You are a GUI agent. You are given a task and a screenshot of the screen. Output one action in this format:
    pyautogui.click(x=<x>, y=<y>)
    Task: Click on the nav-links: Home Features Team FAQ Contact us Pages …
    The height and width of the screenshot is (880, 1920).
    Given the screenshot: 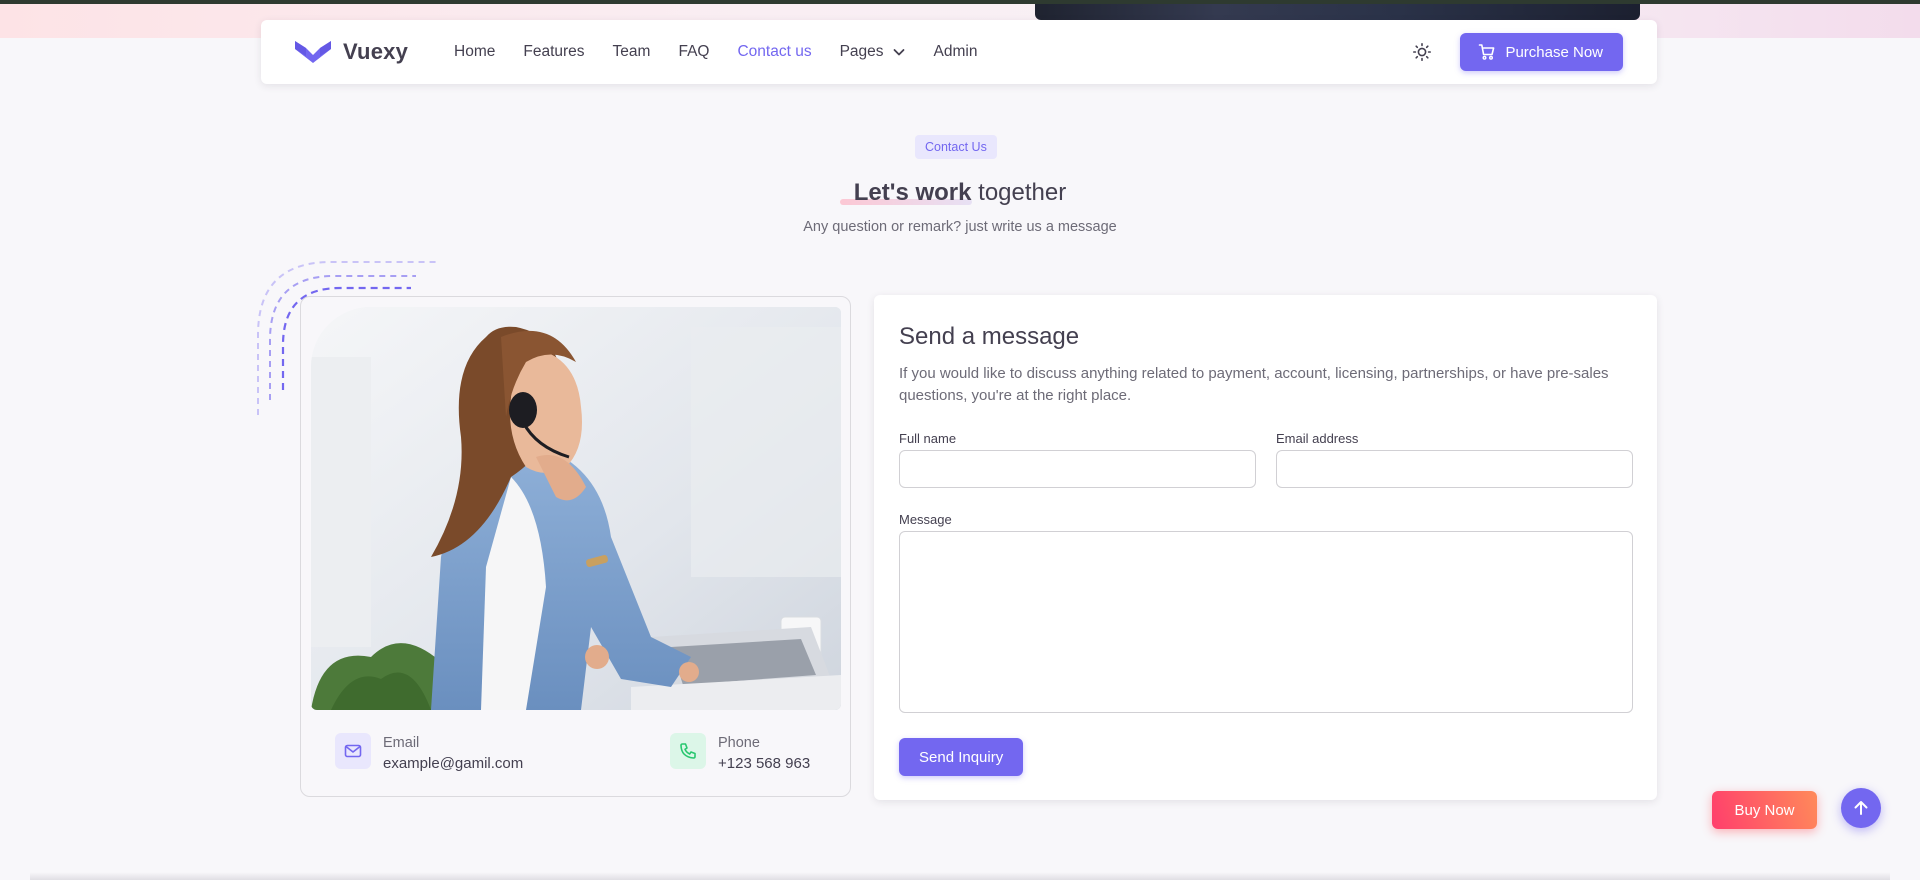 What is the action you would take?
    pyautogui.click(x=729, y=52)
    